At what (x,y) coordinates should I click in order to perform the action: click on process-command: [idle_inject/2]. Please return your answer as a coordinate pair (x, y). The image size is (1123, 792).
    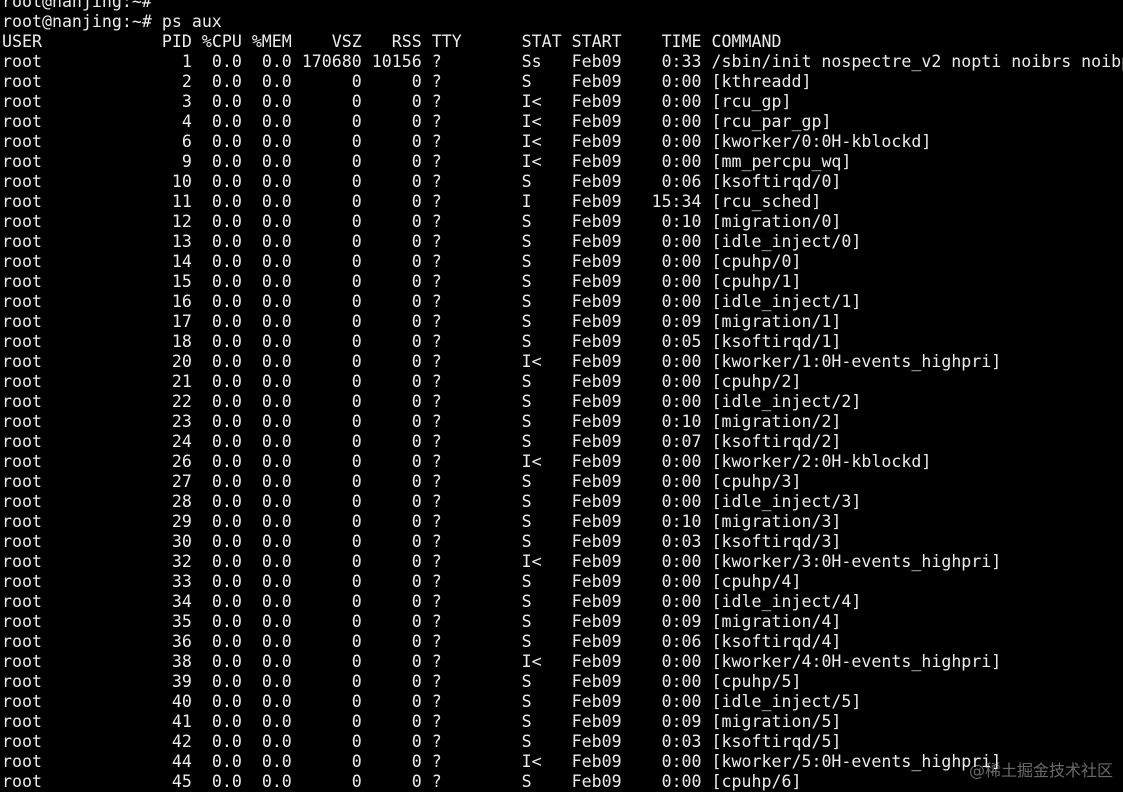
    Looking at the image, I should click on (786, 401).